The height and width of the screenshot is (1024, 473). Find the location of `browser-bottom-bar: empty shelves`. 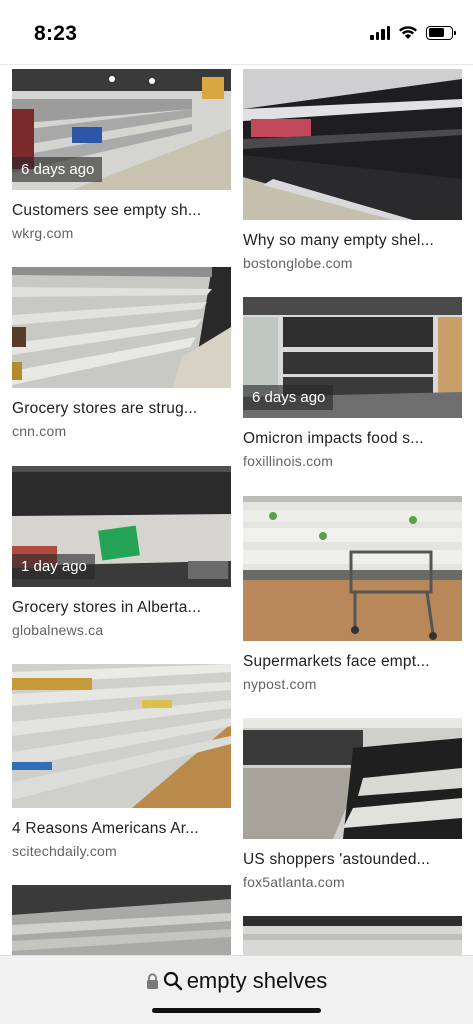

browser-bottom-bar: empty shelves is located at coordinates (236, 989).